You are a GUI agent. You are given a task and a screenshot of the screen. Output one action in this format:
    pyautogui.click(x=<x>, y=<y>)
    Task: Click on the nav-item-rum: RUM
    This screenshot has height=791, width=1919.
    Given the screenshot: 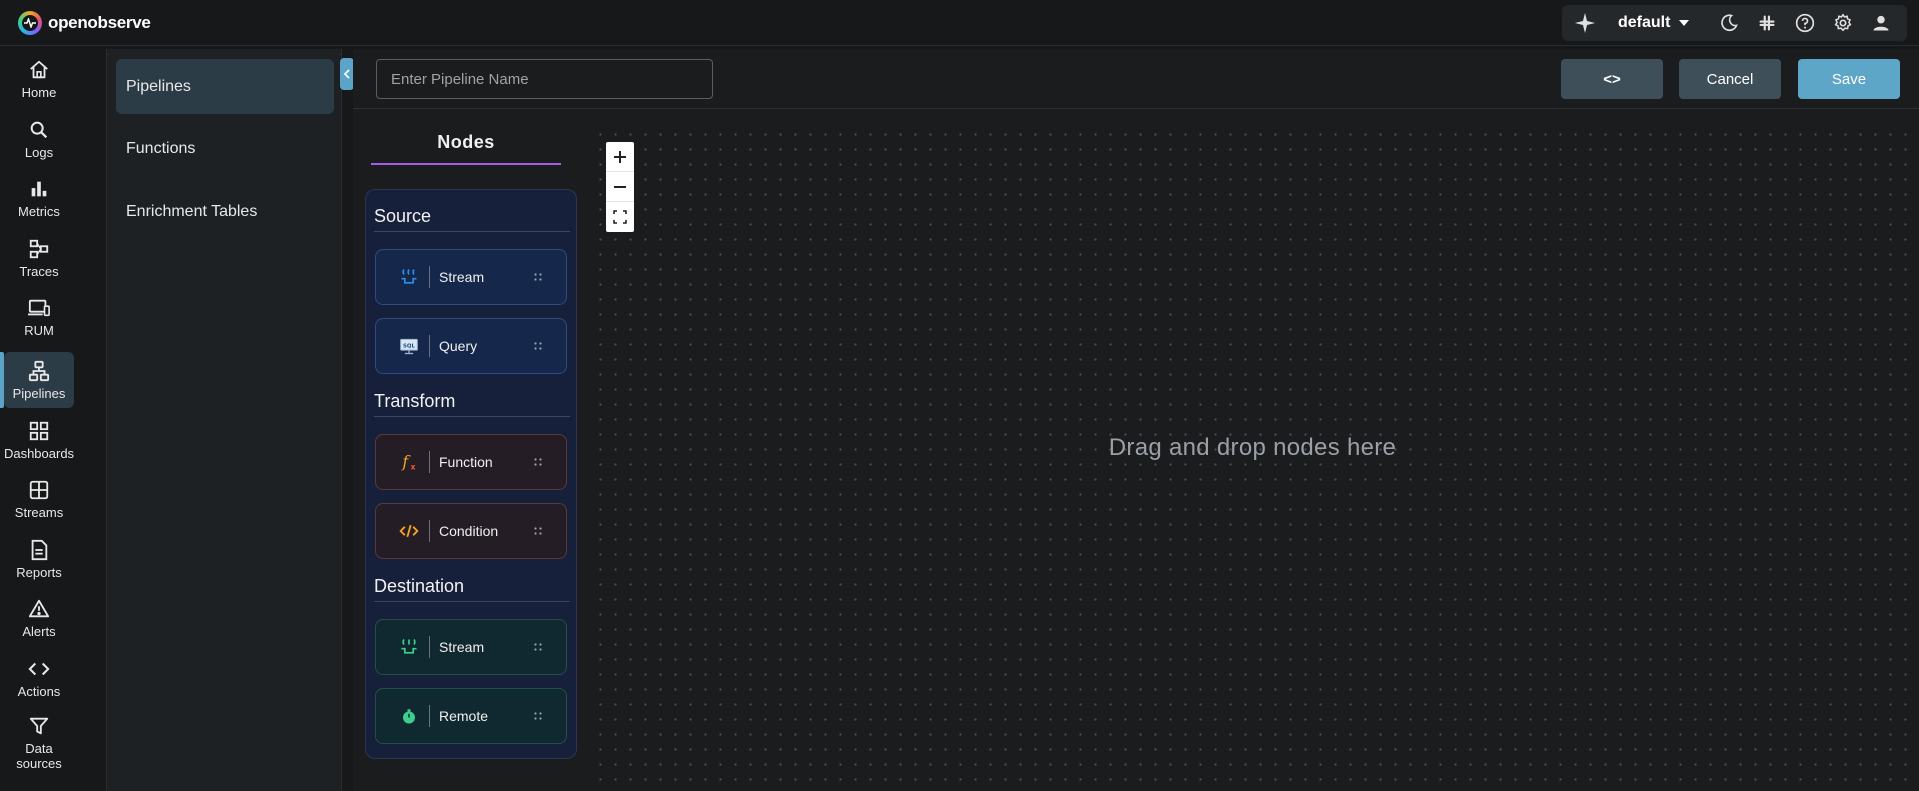 What is the action you would take?
    pyautogui.click(x=39, y=317)
    